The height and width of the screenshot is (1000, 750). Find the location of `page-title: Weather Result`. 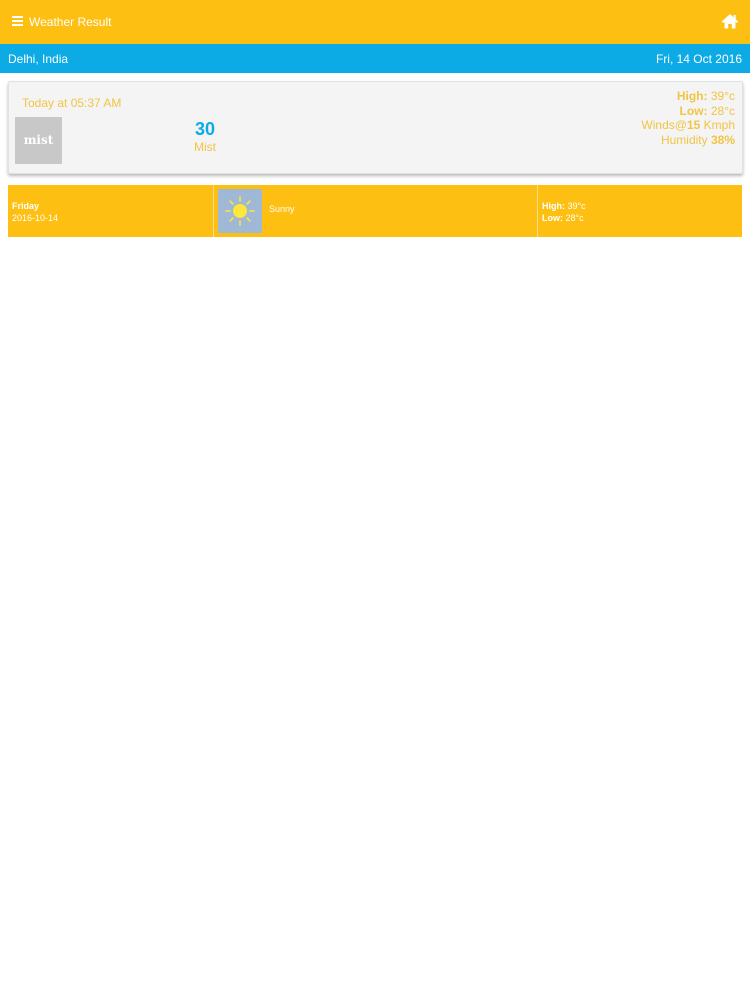

page-title: Weather Result is located at coordinates (70, 22).